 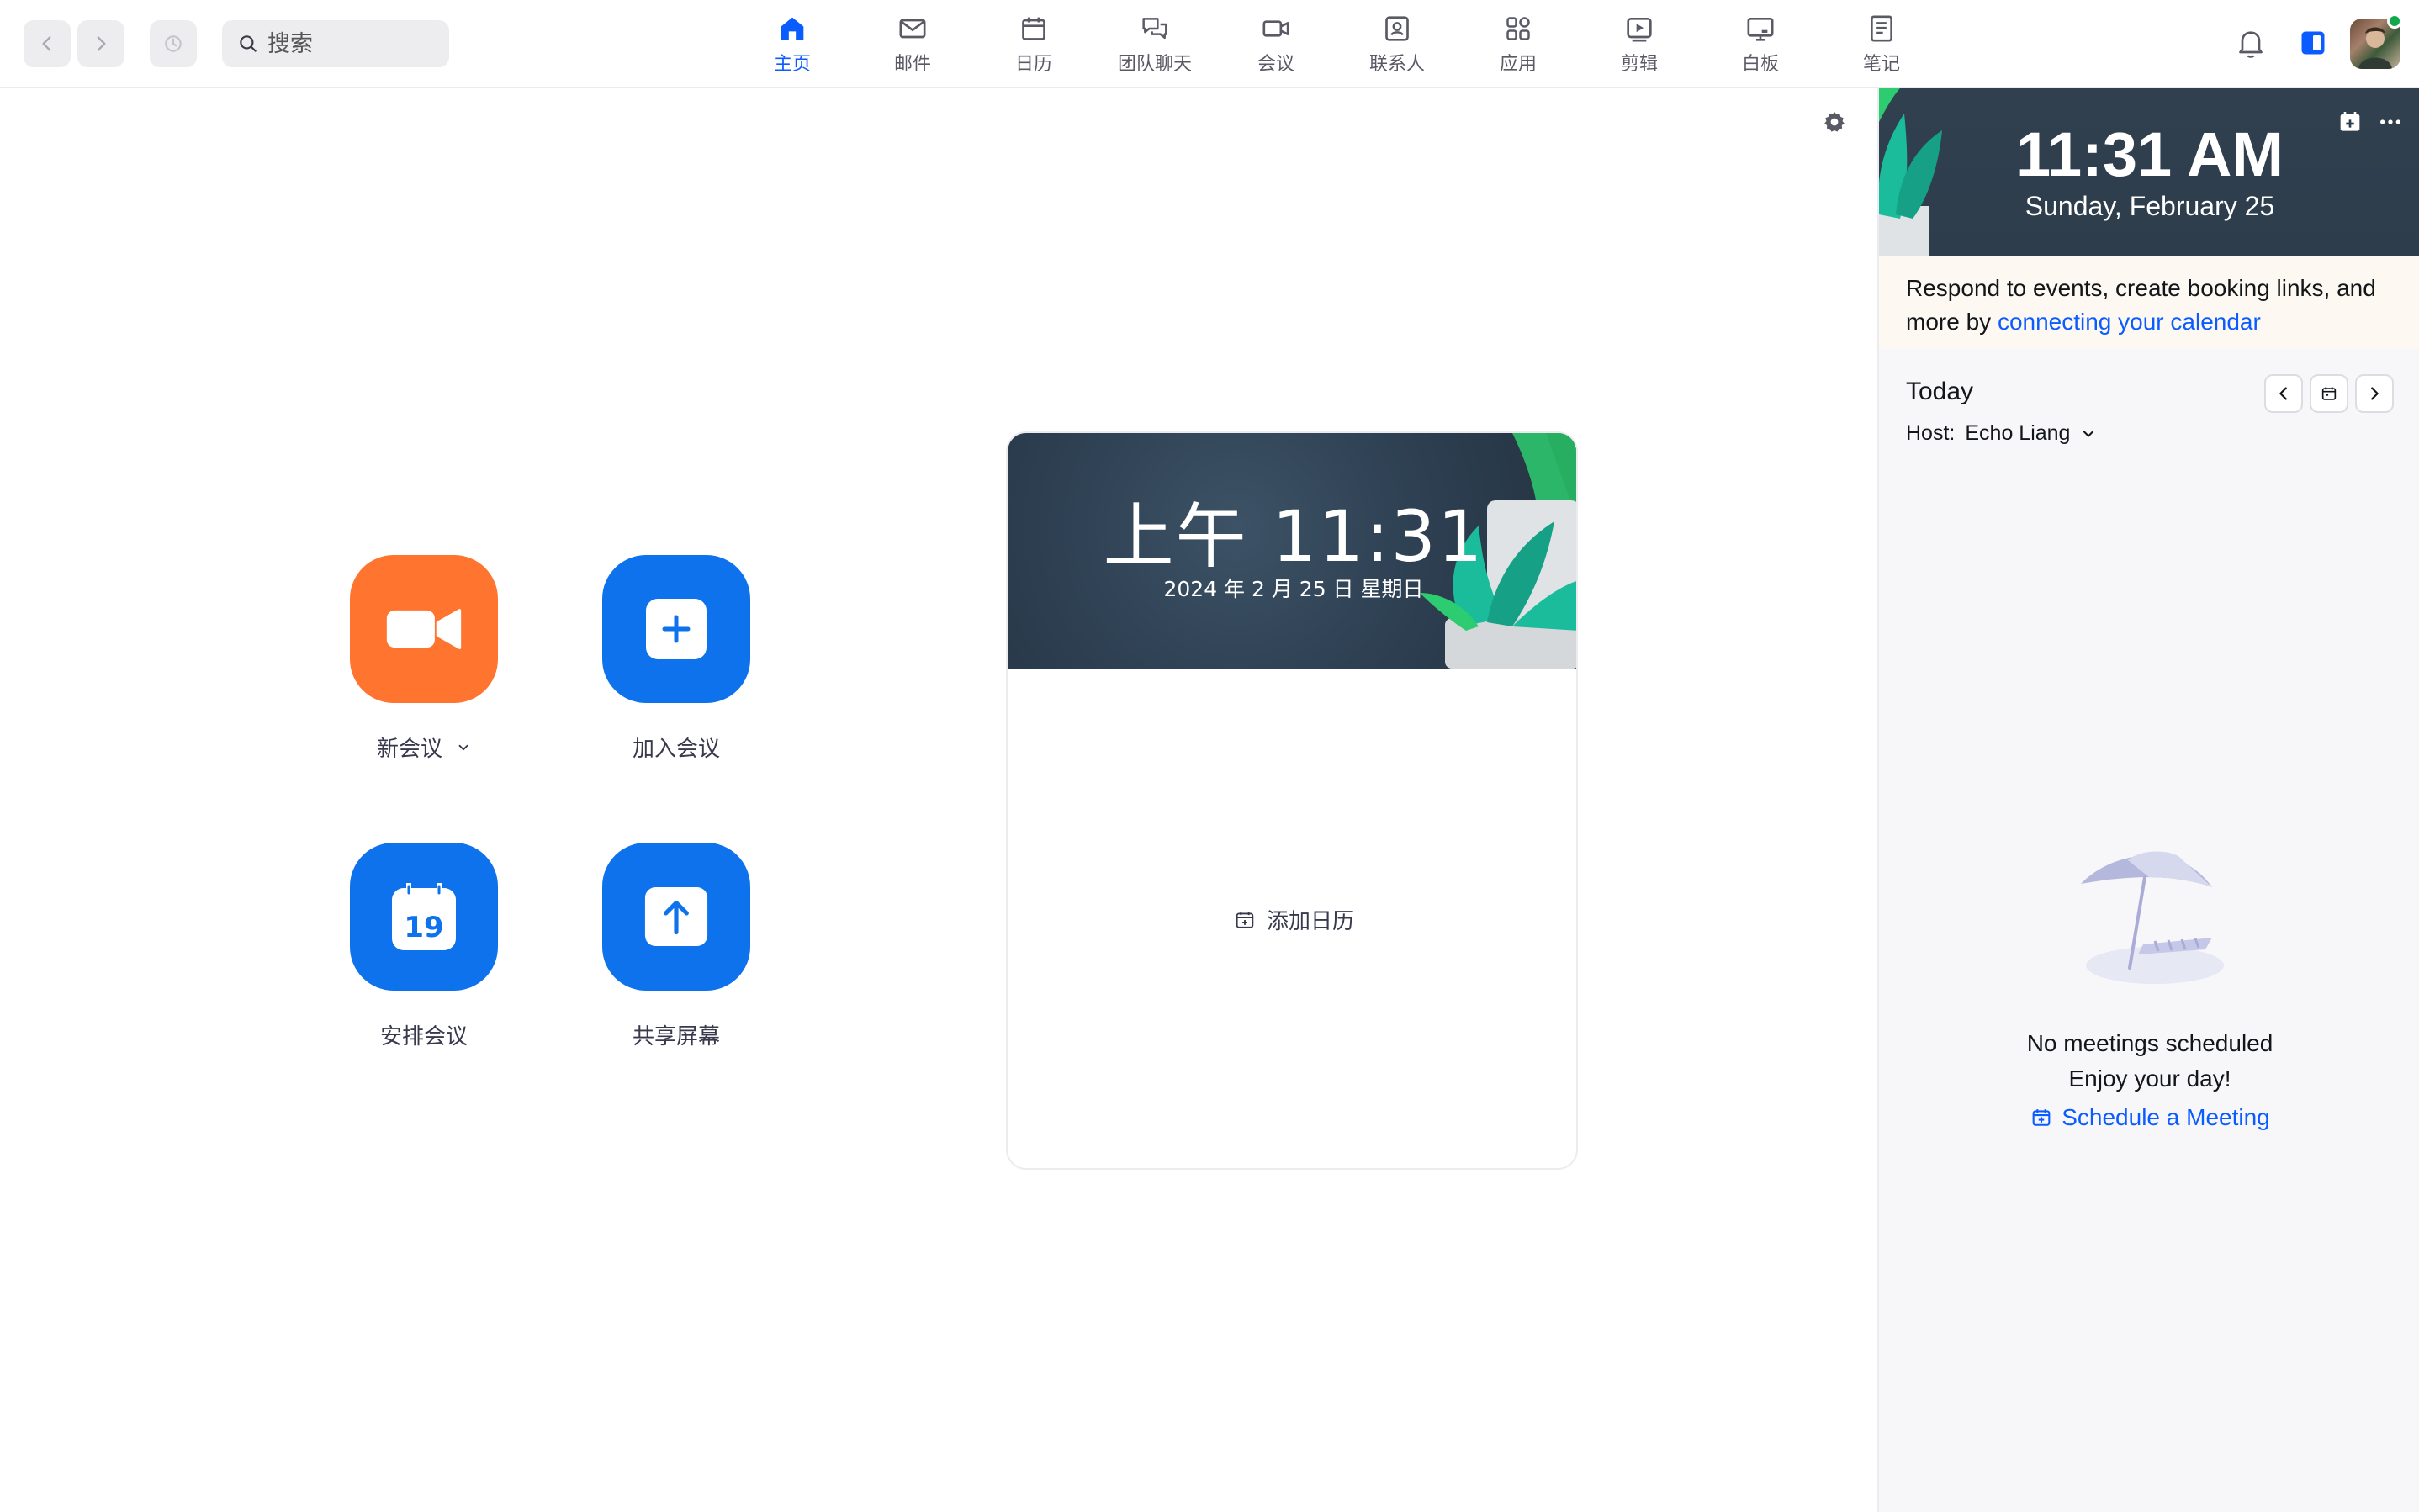 I want to click on search-box, so click(x=335, y=43).